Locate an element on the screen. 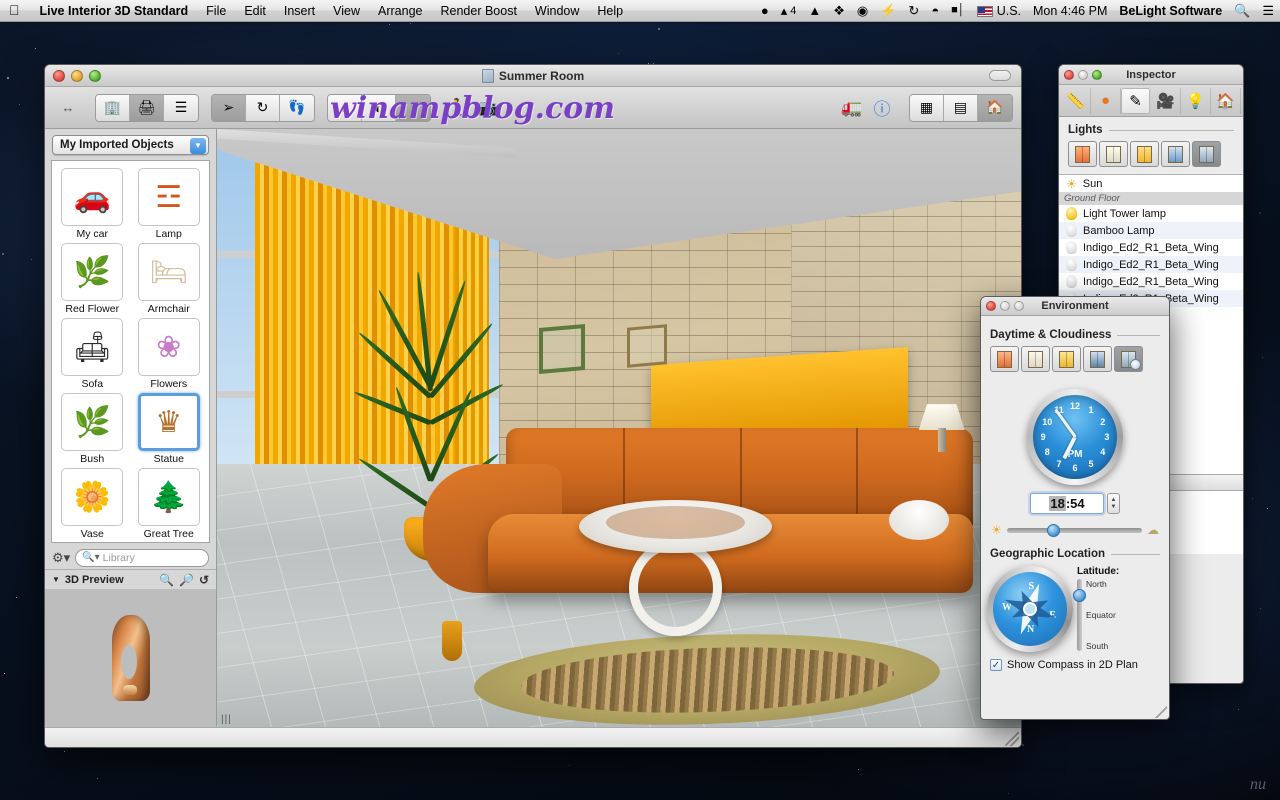  view-2d-plan-icon: ▦ is located at coordinates (927, 107).